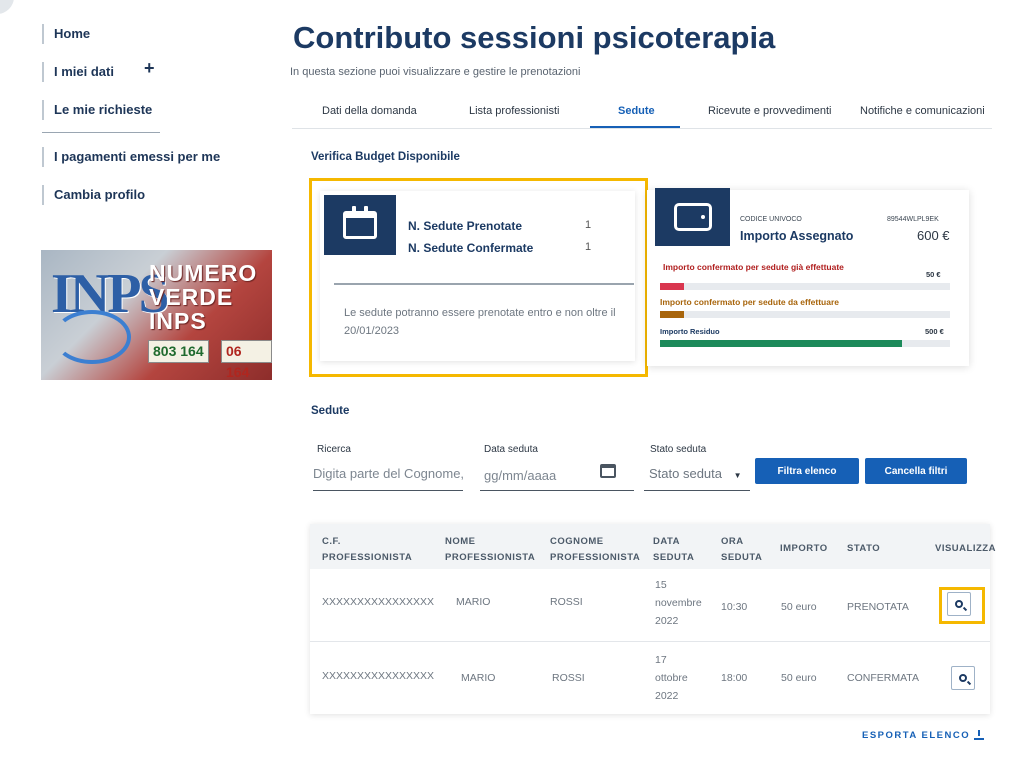 This screenshot has width=1034, height=758. I want to click on column-header-data: DATA SEDUTA, so click(674, 549).